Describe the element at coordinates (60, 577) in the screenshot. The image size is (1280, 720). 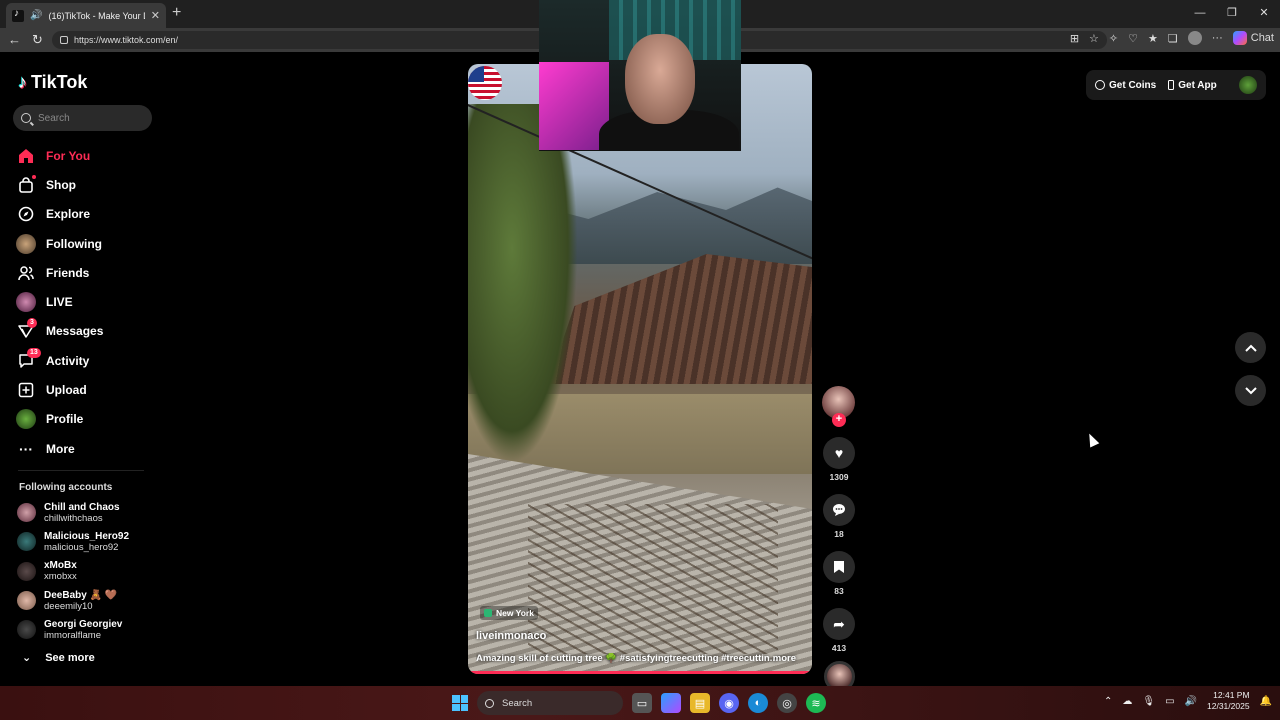
I see `account-handle: xmobxx` at that location.